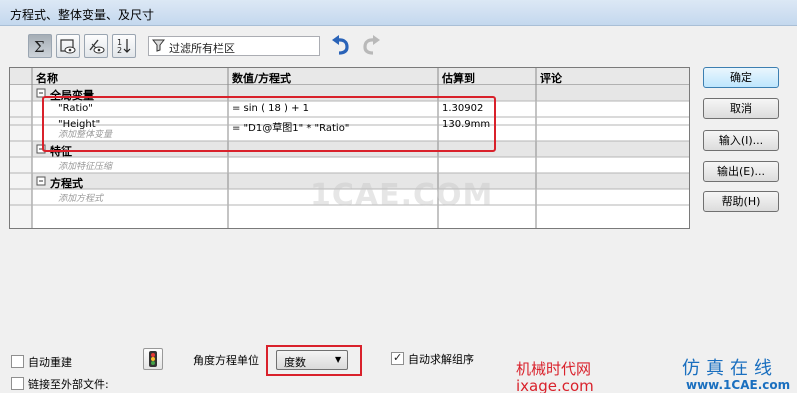 Image resolution: width=797 pixels, height=393 pixels. Describe the element at coordinates (741, 77) in the screenshot. I see `ok-button: 确定` at that location.